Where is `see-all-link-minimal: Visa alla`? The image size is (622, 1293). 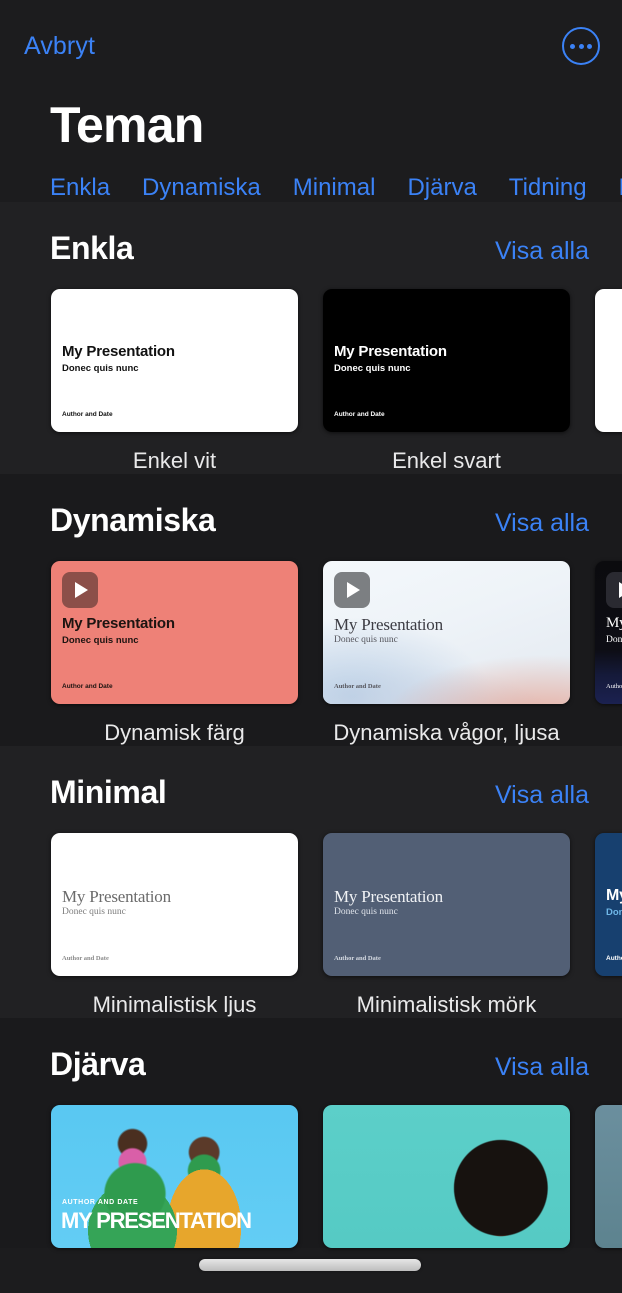
see-all-link-minimal: Visa alla is located at coordinates (542, 795).